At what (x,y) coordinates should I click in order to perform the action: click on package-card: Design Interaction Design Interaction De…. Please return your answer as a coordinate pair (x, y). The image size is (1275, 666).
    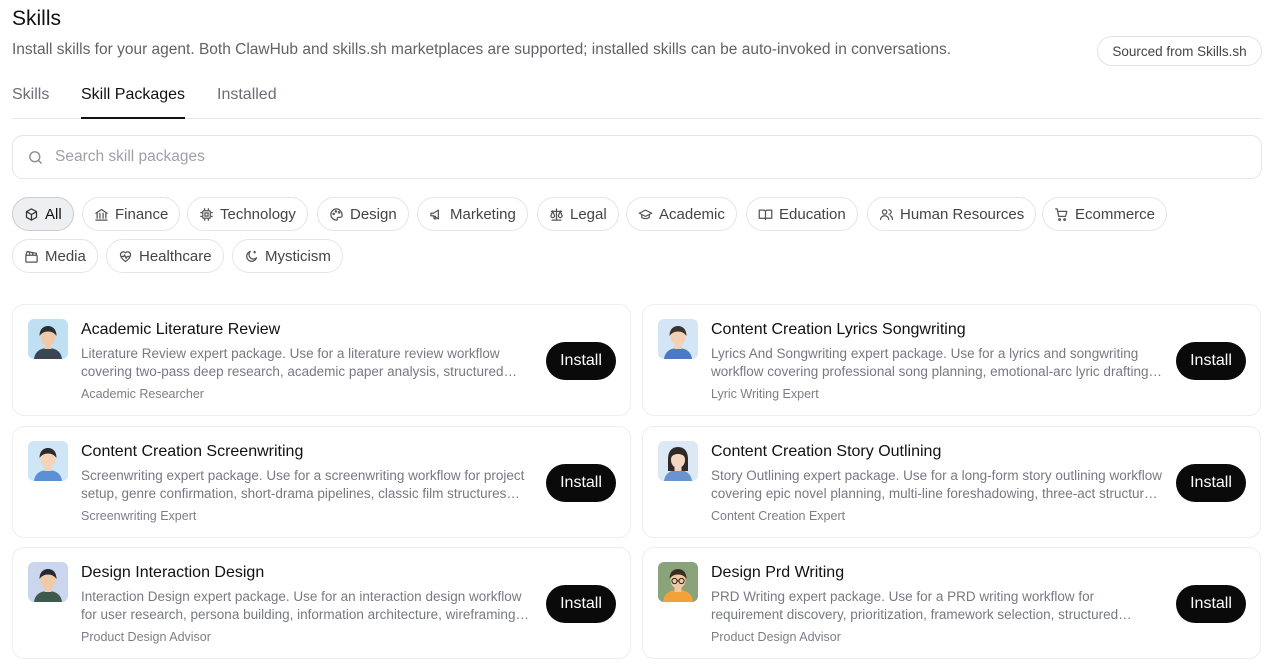
    Looking at the image, I should click on (321, 603).